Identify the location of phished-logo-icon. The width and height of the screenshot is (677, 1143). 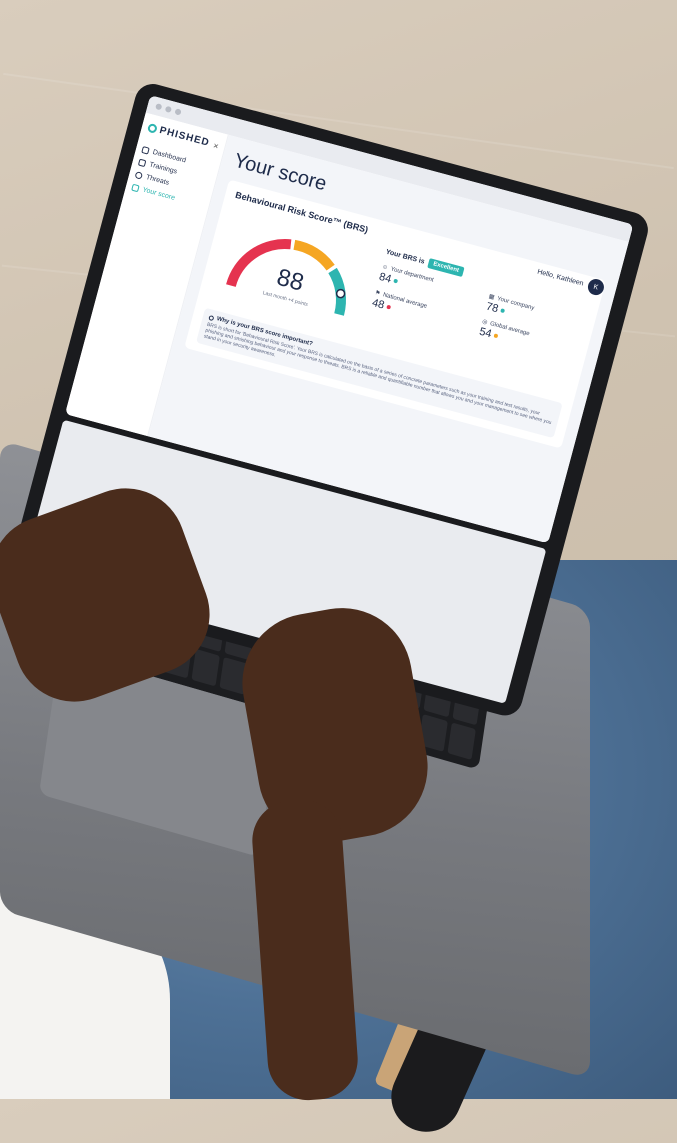
(152, 128).